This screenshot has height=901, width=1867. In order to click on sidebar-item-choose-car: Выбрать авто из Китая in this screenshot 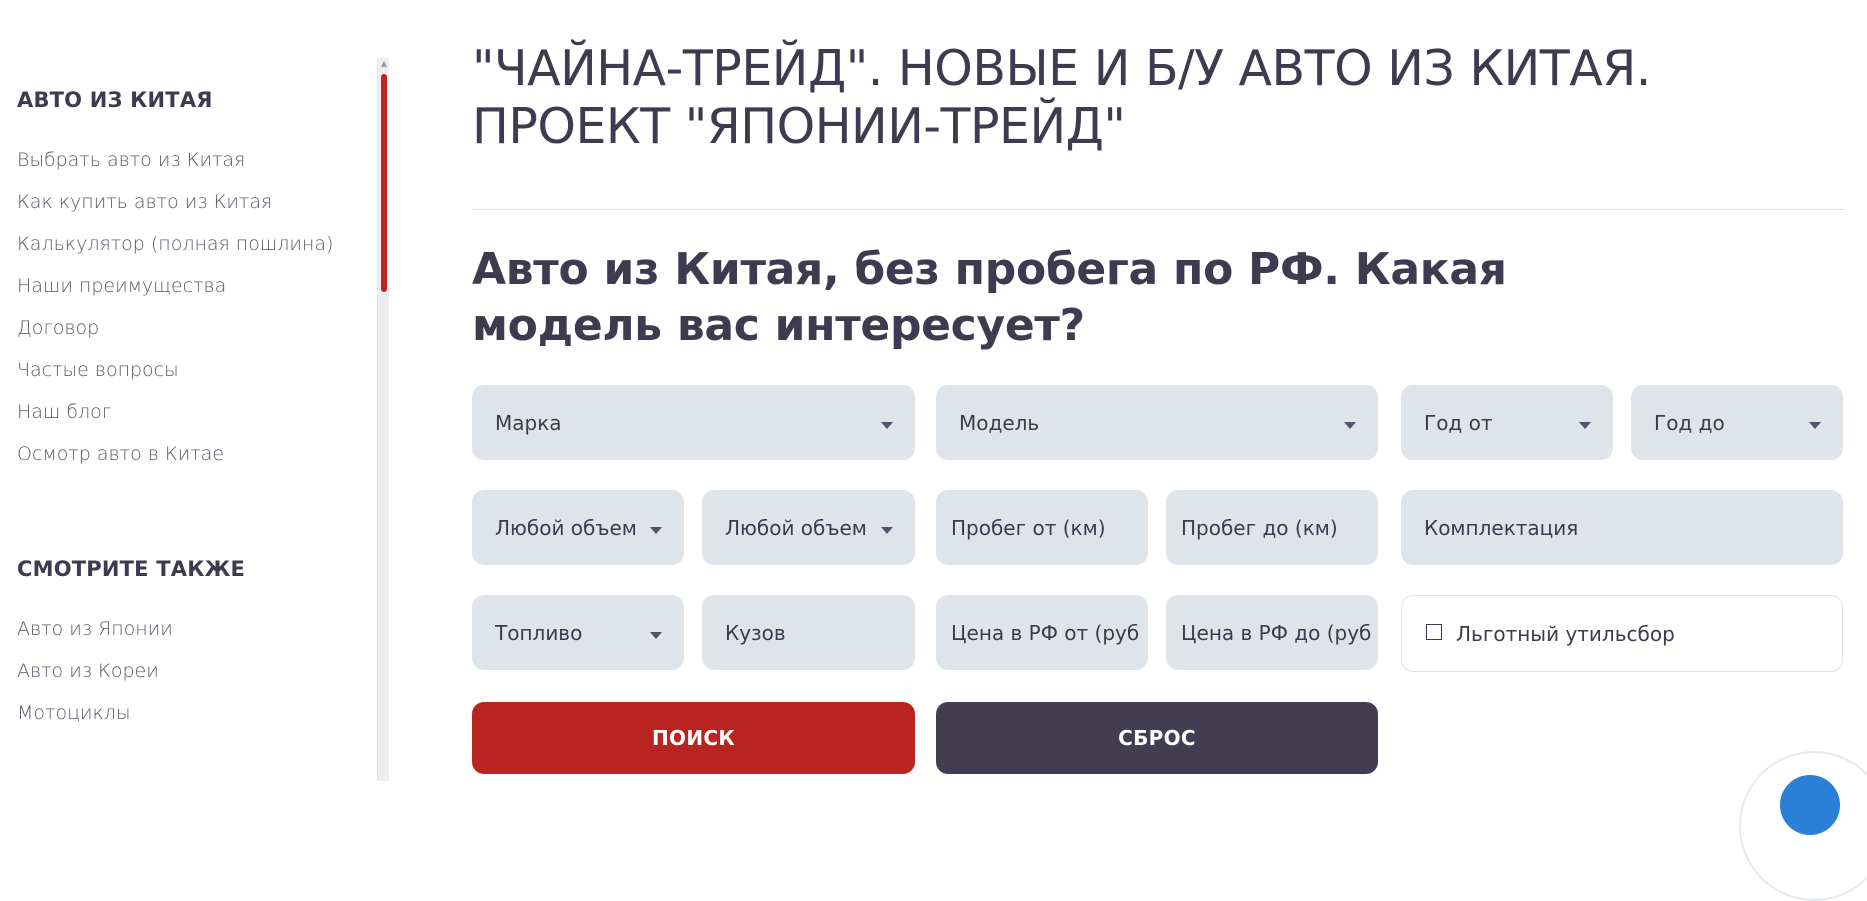, I will do `click(175, 166)`.